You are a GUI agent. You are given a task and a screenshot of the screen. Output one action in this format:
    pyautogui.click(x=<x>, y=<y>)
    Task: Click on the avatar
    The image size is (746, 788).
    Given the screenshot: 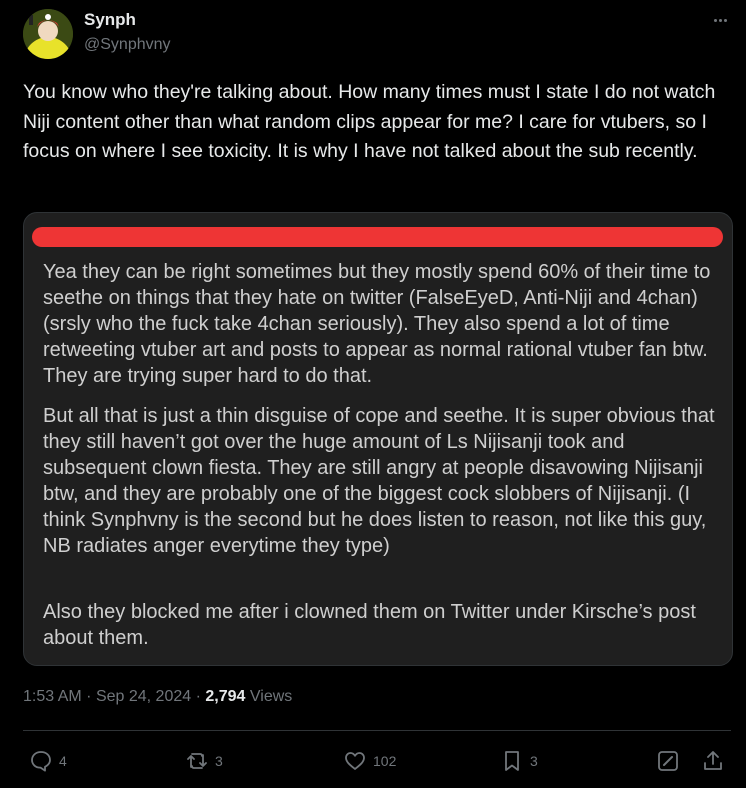 What is the action you would take?
    pyautogui.click(x=48, y=34)
    